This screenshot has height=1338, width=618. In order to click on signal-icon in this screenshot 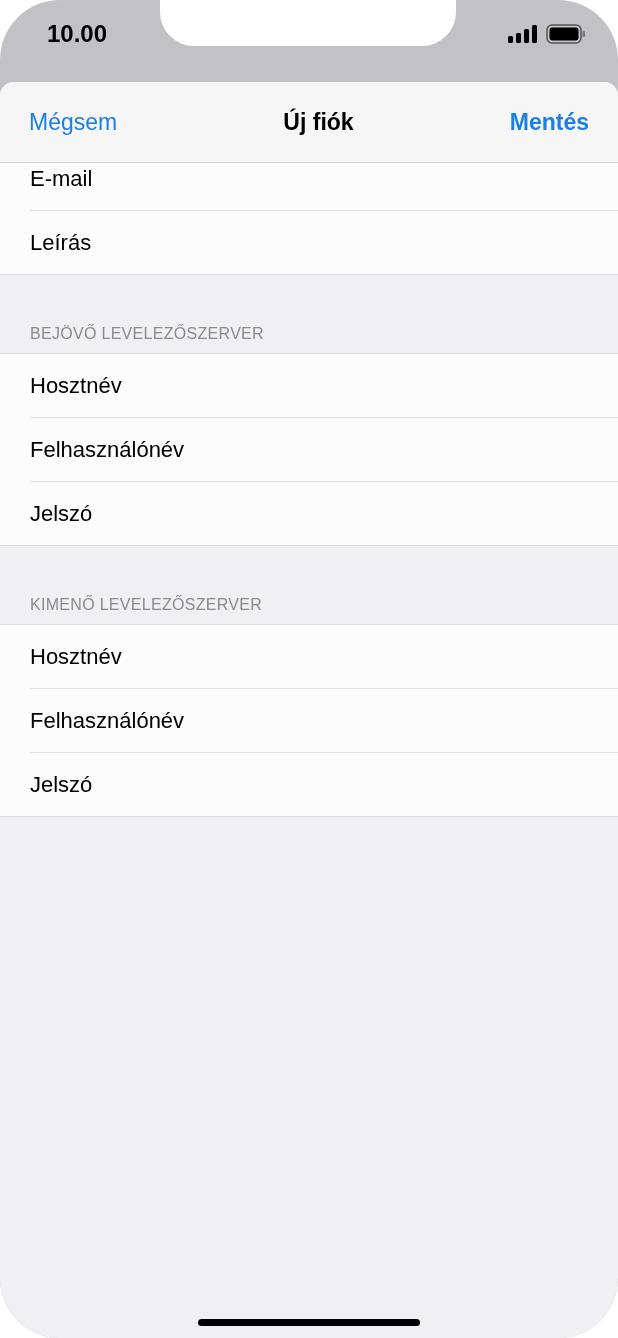, I will do `click(523, 34)`.